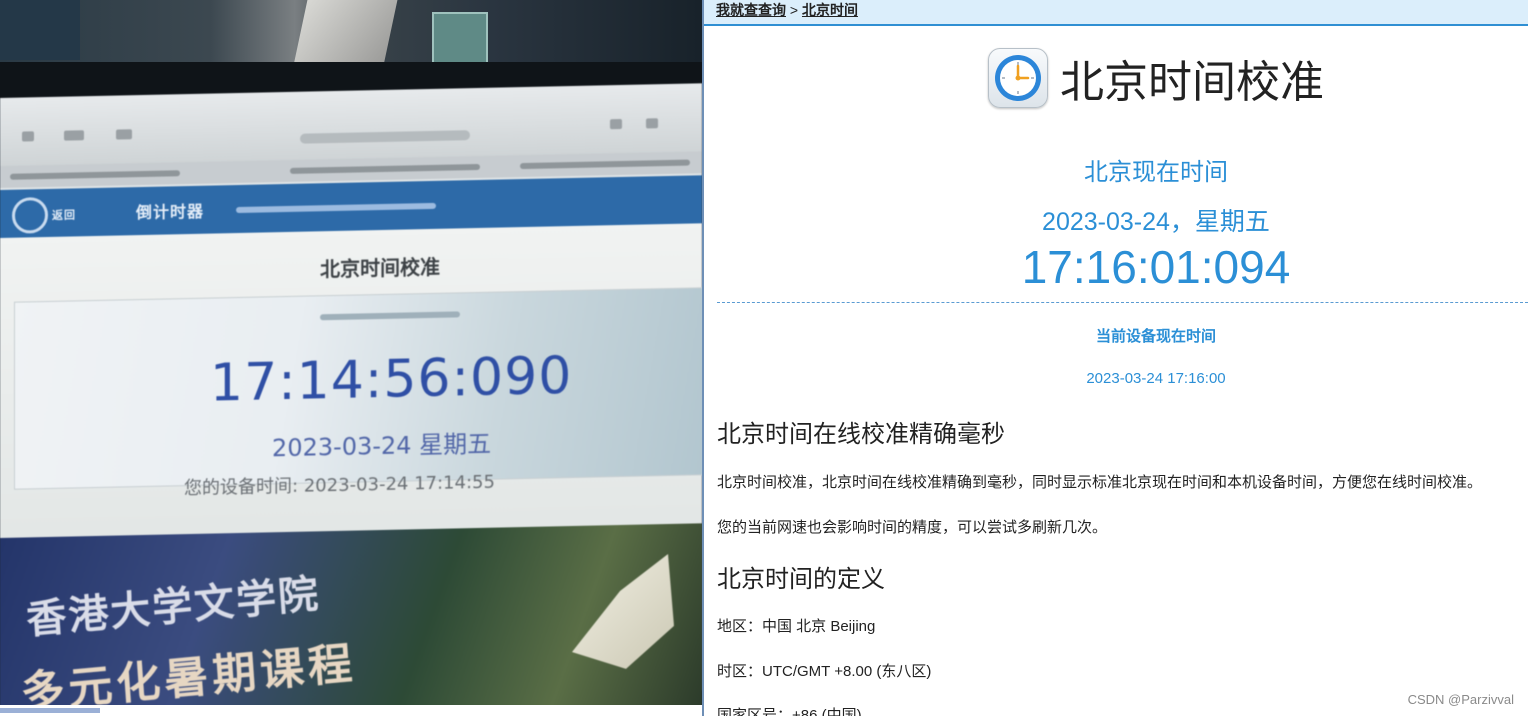 Image resolution: width=1528 pixels, height=716 pixels. Describe the element at coordinates (789, 711) in the screenshot. I see `country-code-info: 国家区号：+86 (中国)` at that location.